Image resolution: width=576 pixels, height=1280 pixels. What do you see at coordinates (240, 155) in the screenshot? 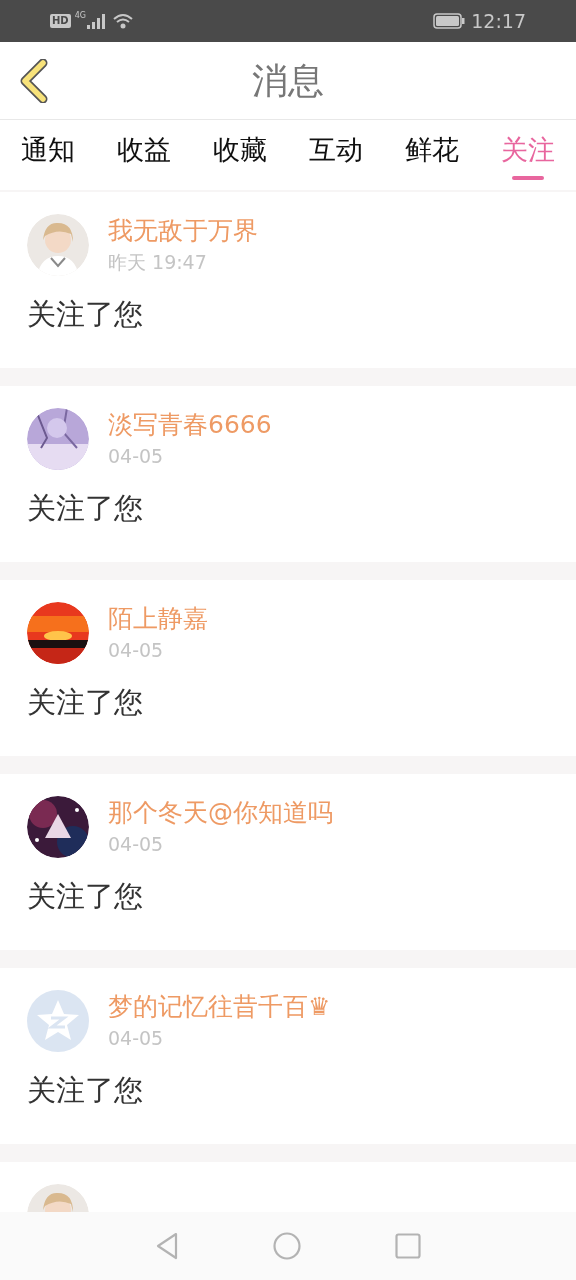
I see `tab: 收藏` at bounding box center [240, 155].